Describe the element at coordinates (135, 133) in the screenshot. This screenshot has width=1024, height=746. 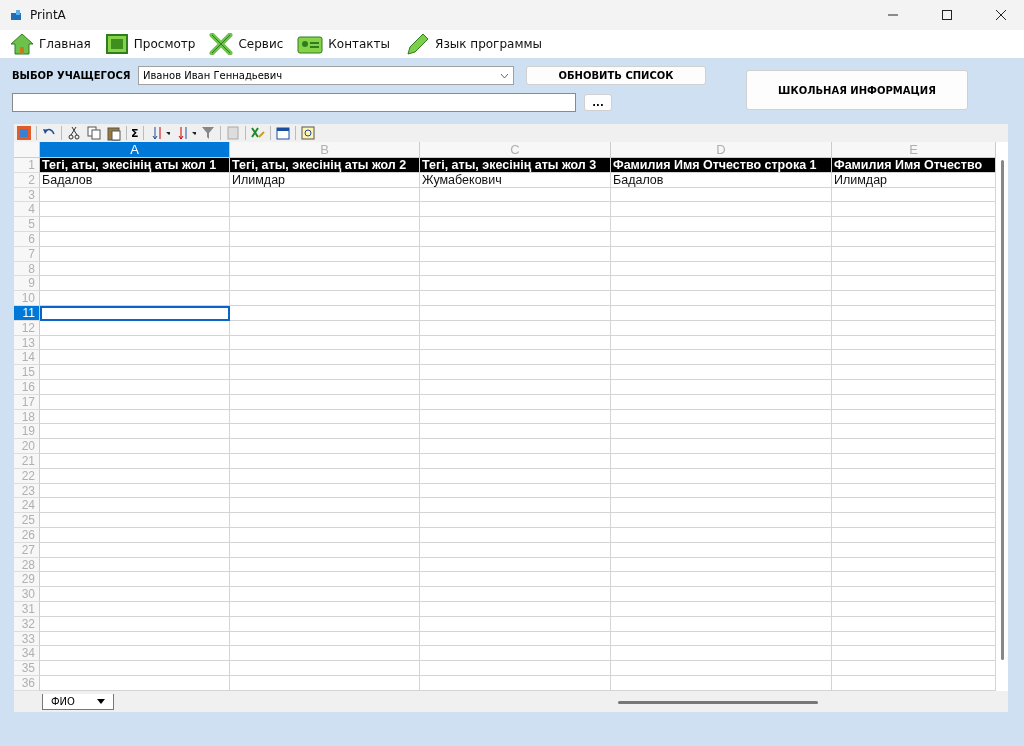
I see `sum-button: Σ` at that location.